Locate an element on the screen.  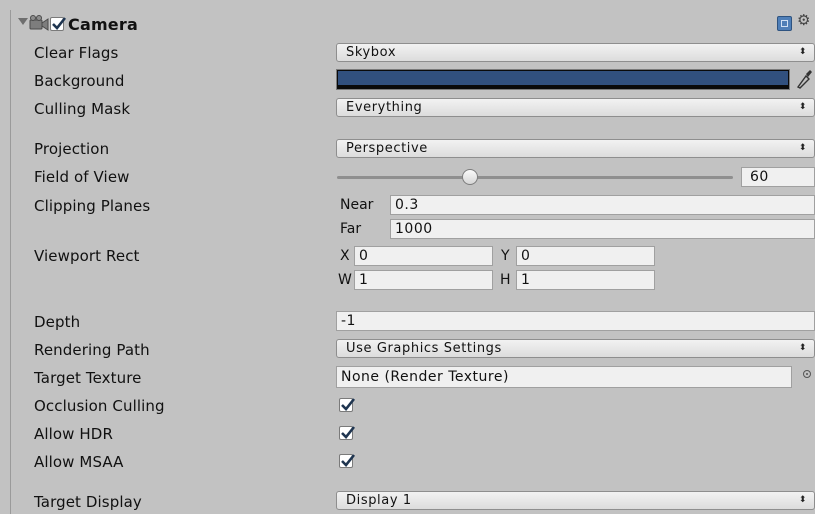
field-of-view-slider-thumb is located at coordinates (470, 177).